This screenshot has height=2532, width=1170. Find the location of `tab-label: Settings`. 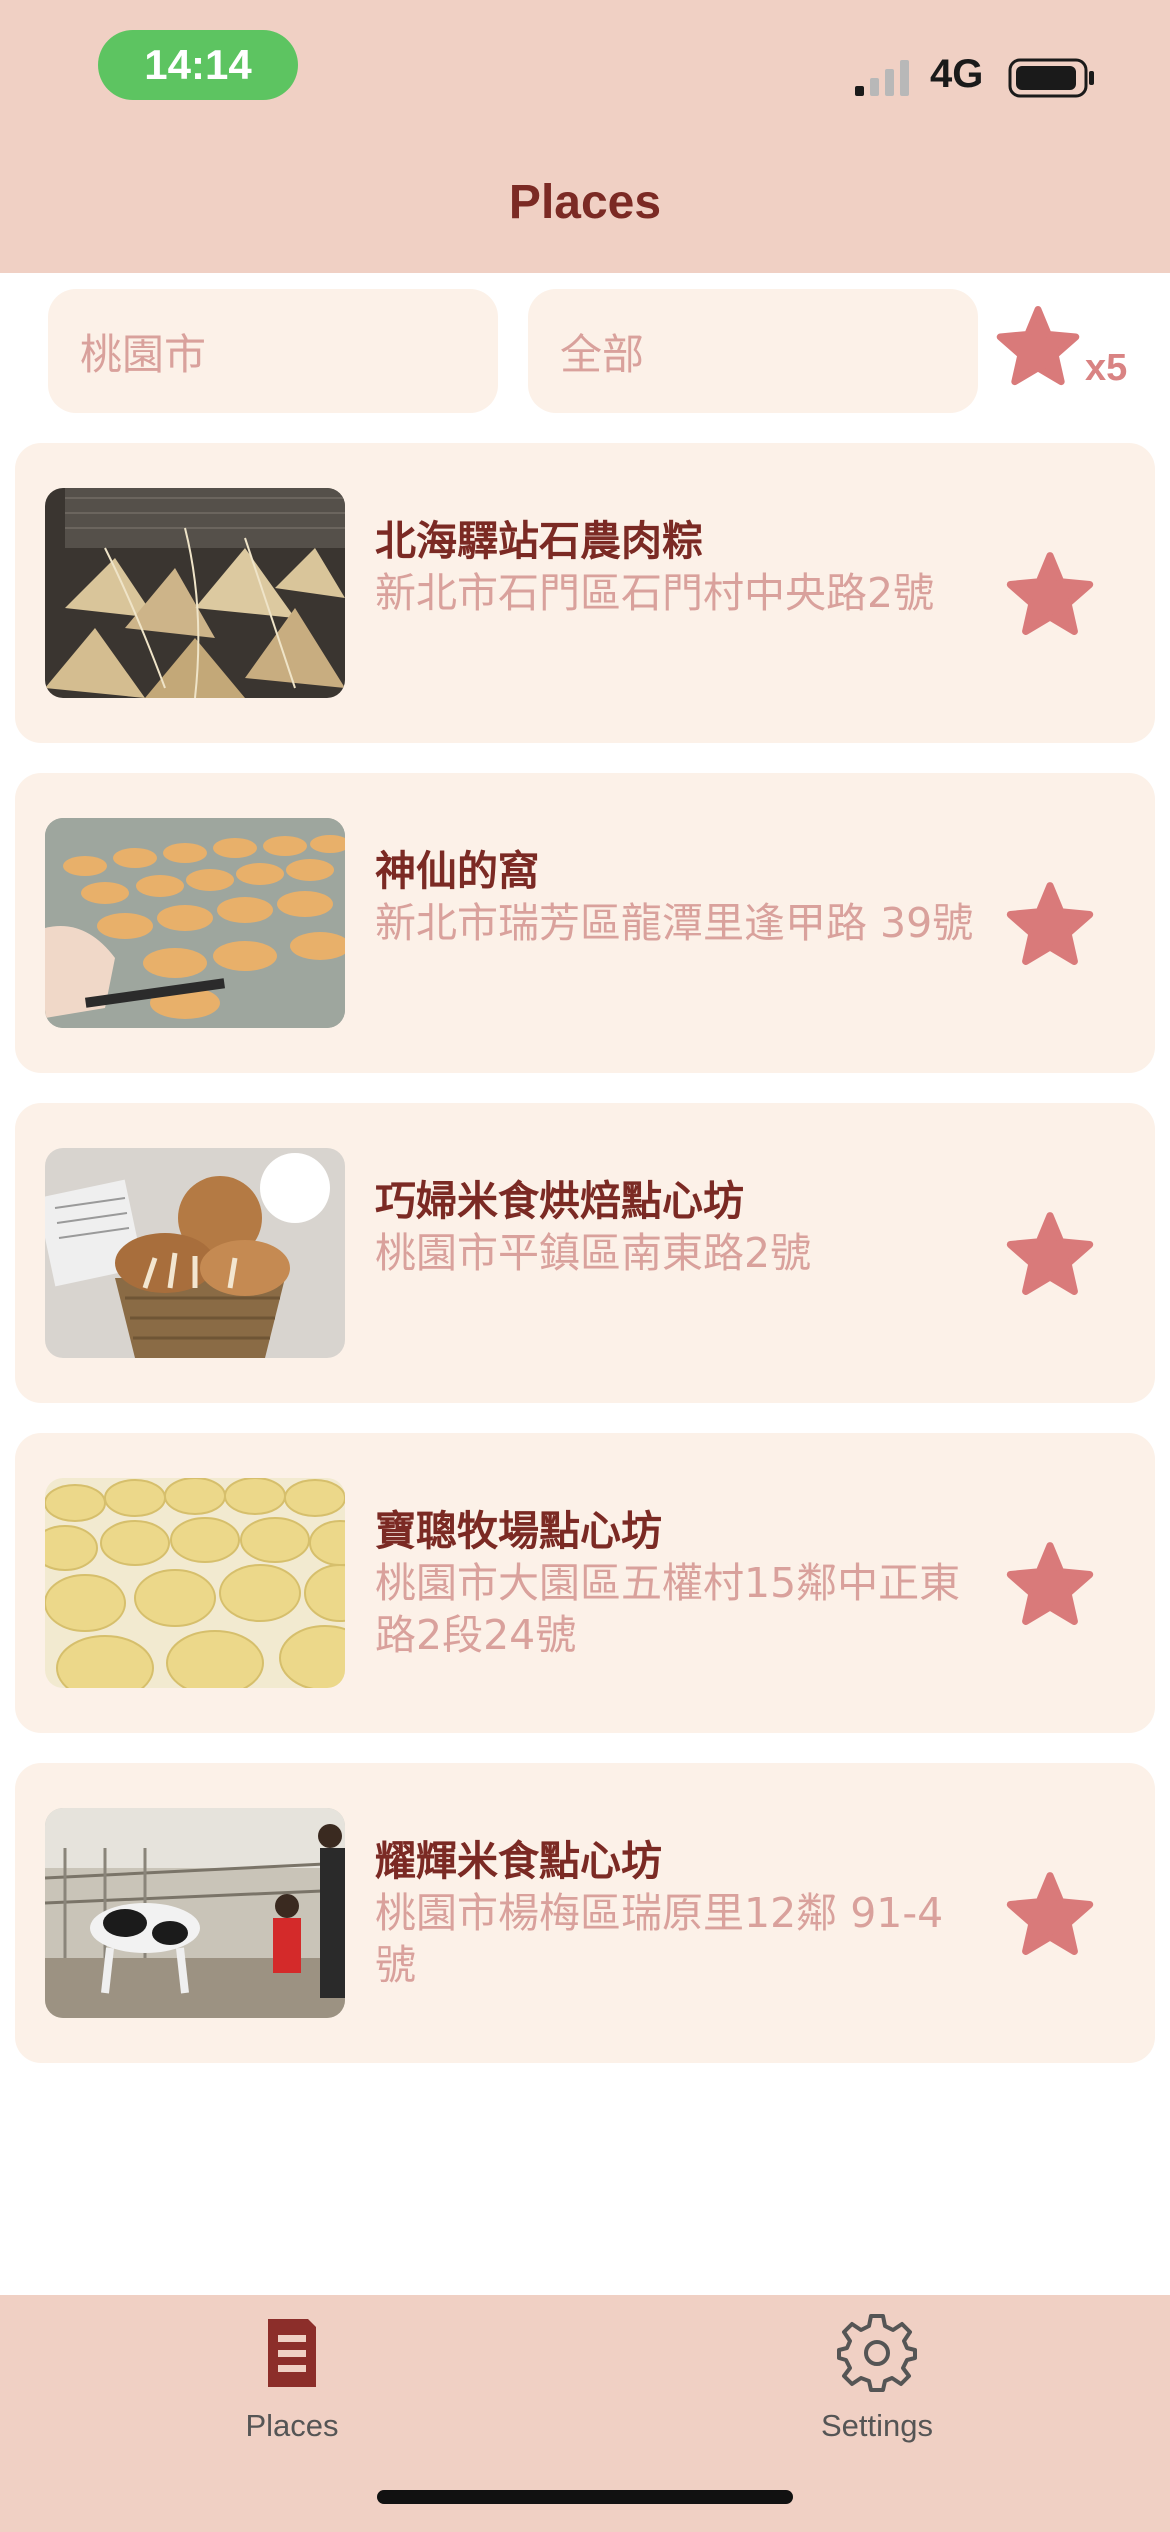

tab-label: Settings is located at coordinates (876, 2425).